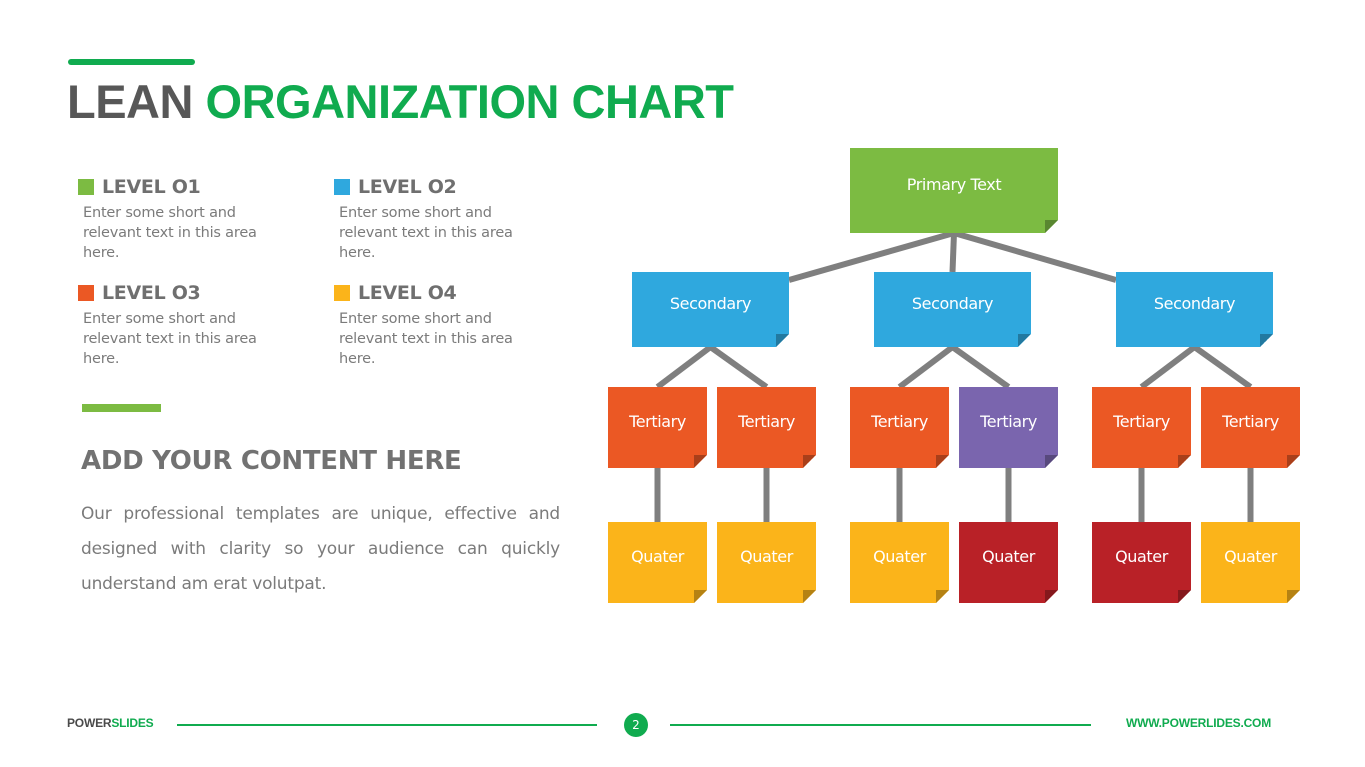  Describe the element at coordinates (89, 723) in the screenshot. I see `footer-brand-power: POWER` at that location.